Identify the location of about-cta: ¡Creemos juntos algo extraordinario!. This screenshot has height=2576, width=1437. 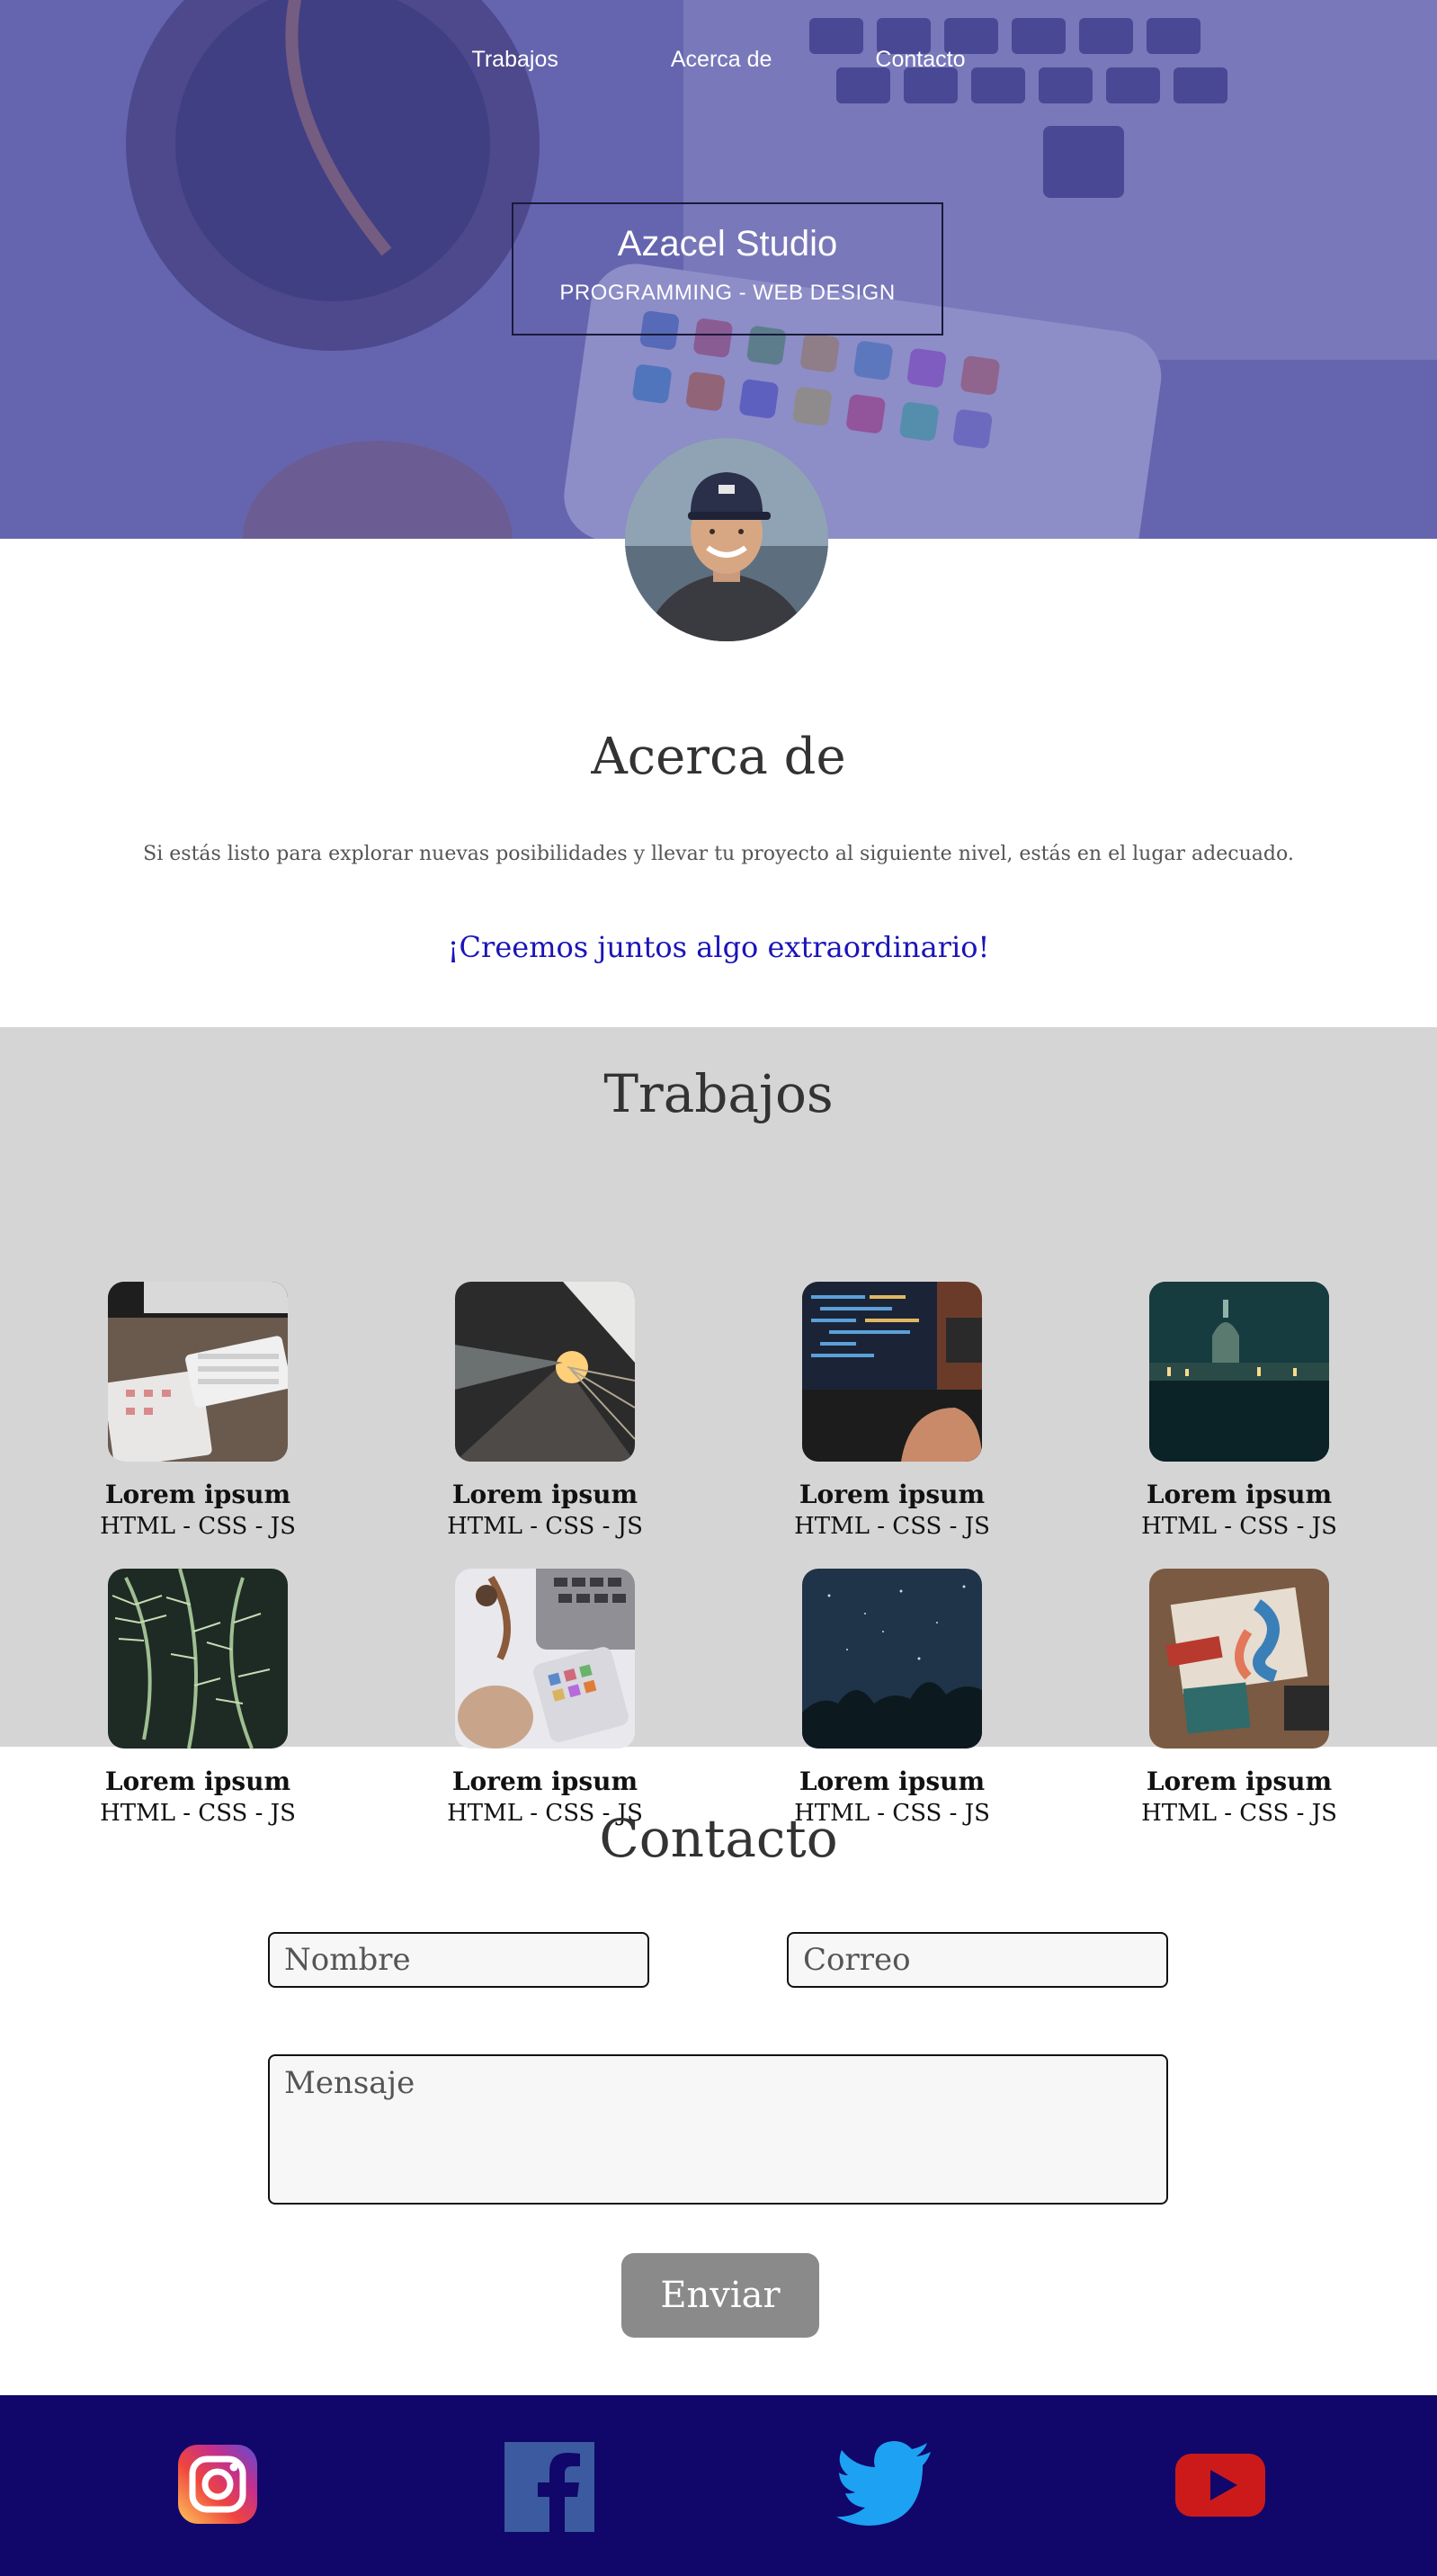
(718, 947).